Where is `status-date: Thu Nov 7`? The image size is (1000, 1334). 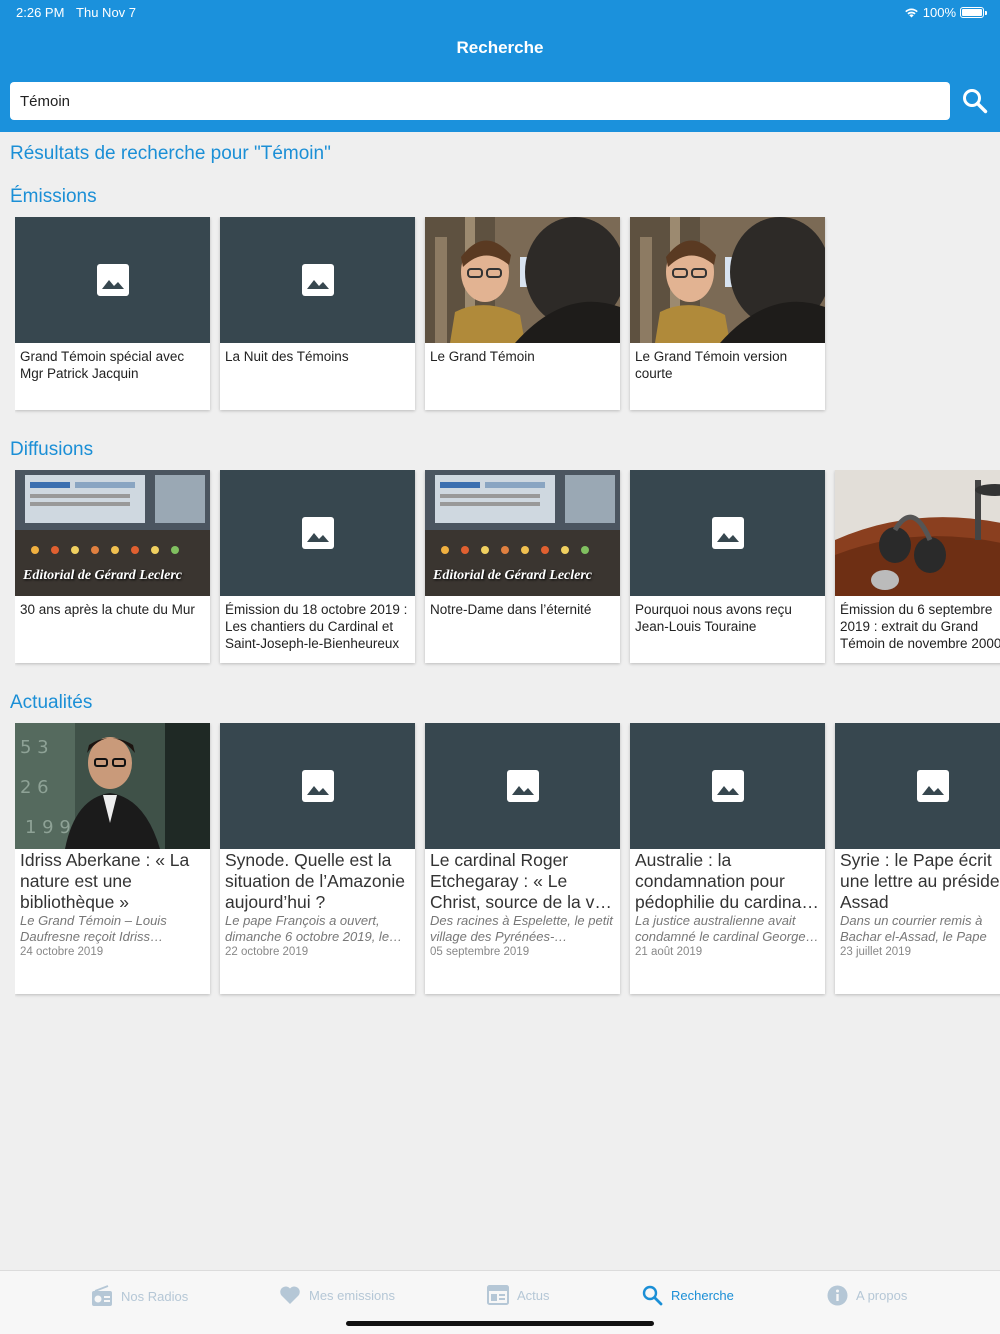 status-date: Thu Nov 7 is located at coordinates (106, 12).